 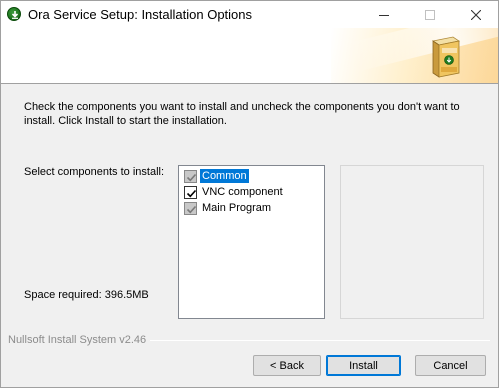 I want to click on component-label: Common, so click(x=224, y=176).